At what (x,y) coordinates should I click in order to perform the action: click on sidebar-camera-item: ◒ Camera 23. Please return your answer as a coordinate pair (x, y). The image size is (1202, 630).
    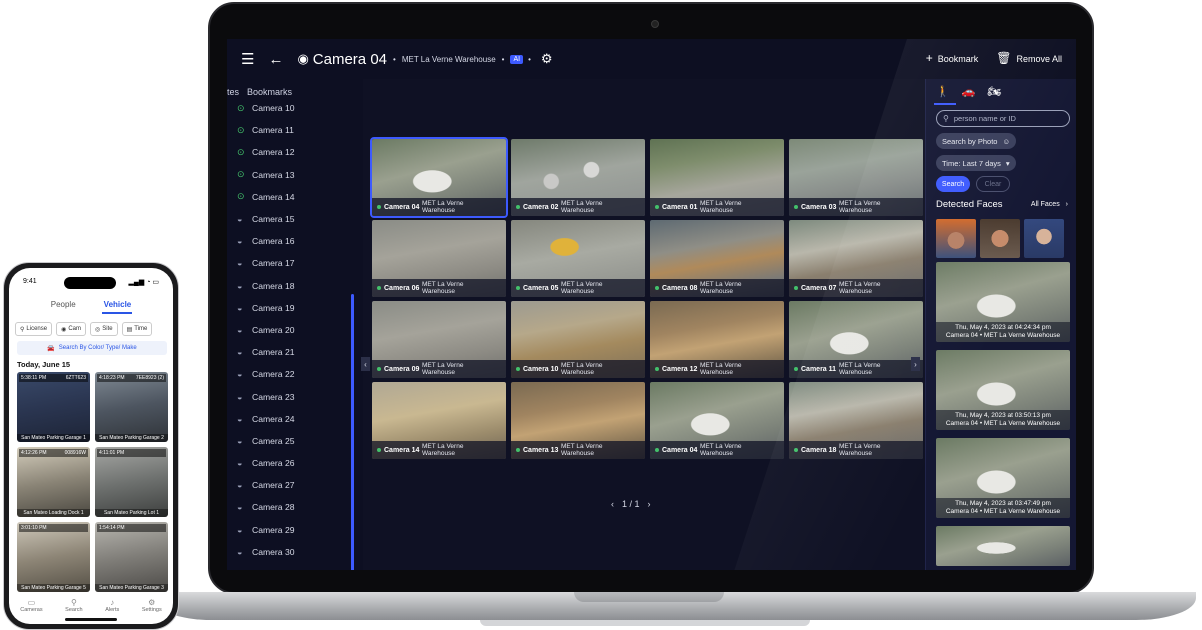
    Looking at the image, I should click on (295, 396).